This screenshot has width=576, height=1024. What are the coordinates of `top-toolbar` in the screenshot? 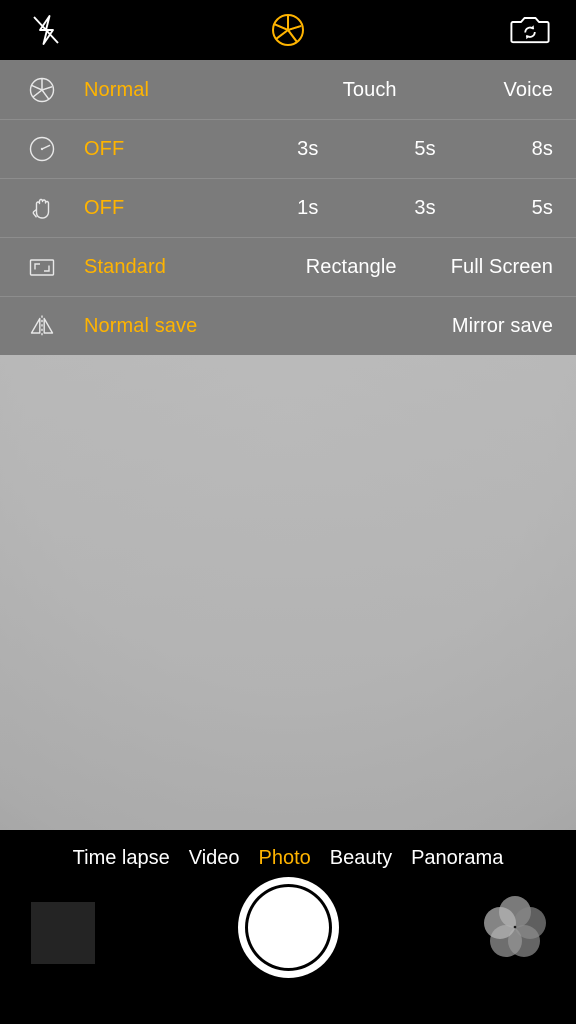 It's located at (288, 30).